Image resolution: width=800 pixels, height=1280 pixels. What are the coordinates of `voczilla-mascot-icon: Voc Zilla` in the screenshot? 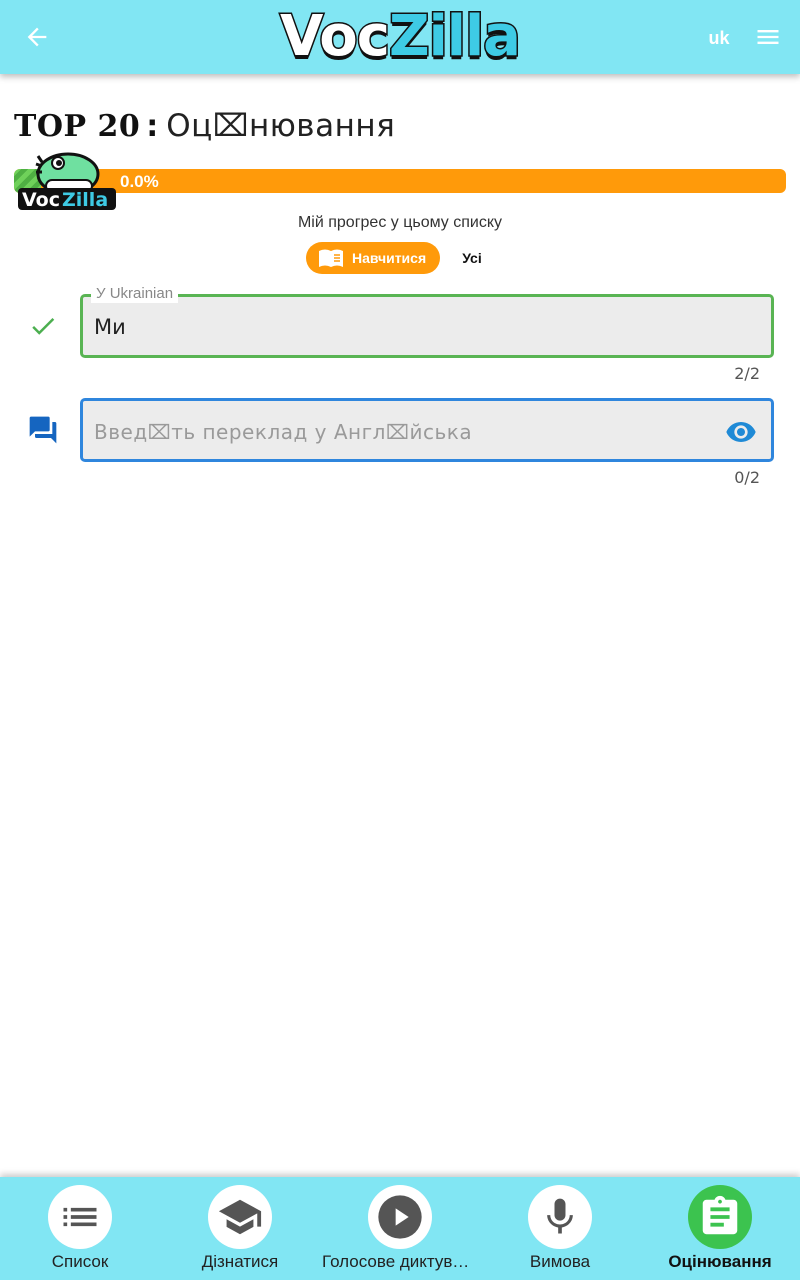 It's located at (67, 181).